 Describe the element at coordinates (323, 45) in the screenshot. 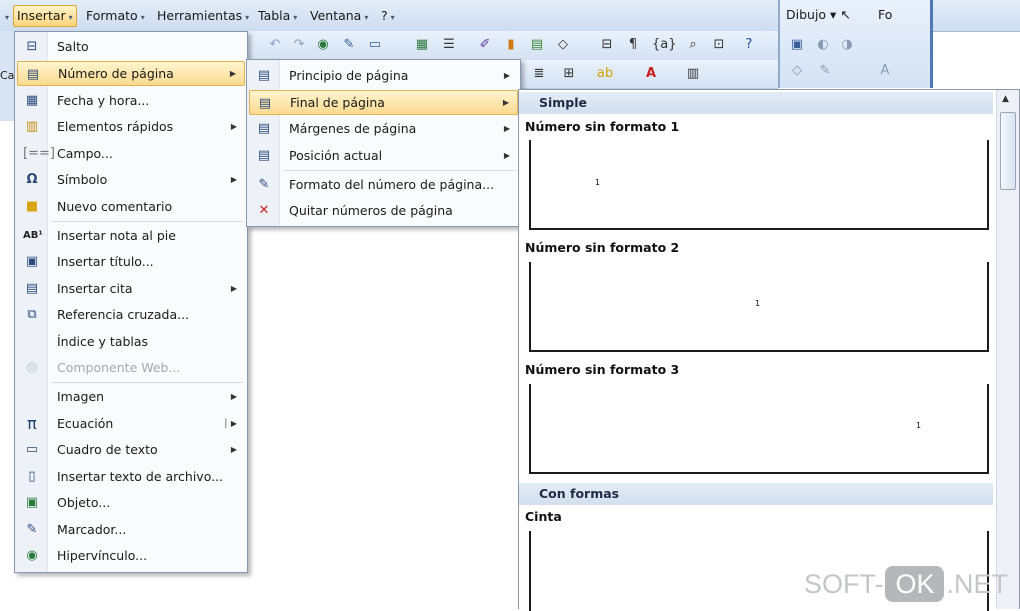

I see `globe-link-icon: ◉` at that location.